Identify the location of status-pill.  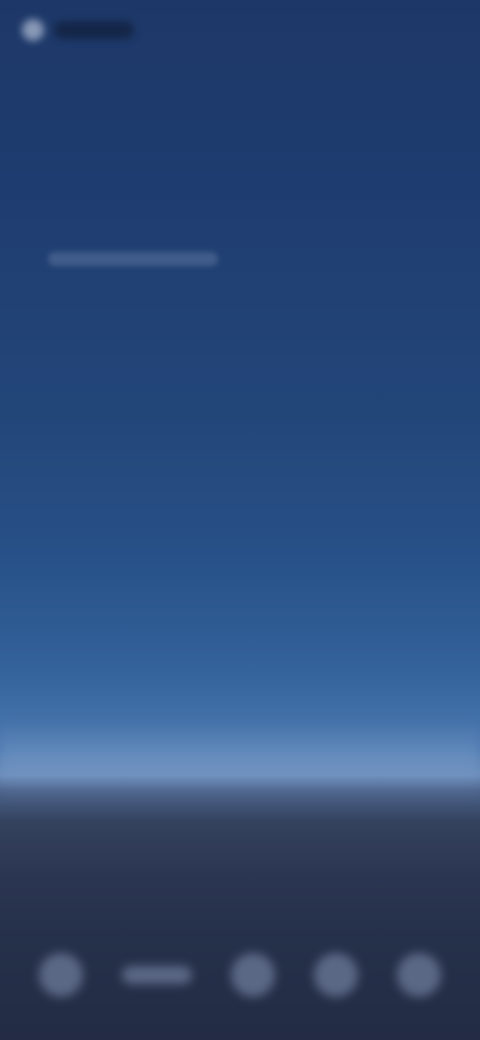
(94, 30).